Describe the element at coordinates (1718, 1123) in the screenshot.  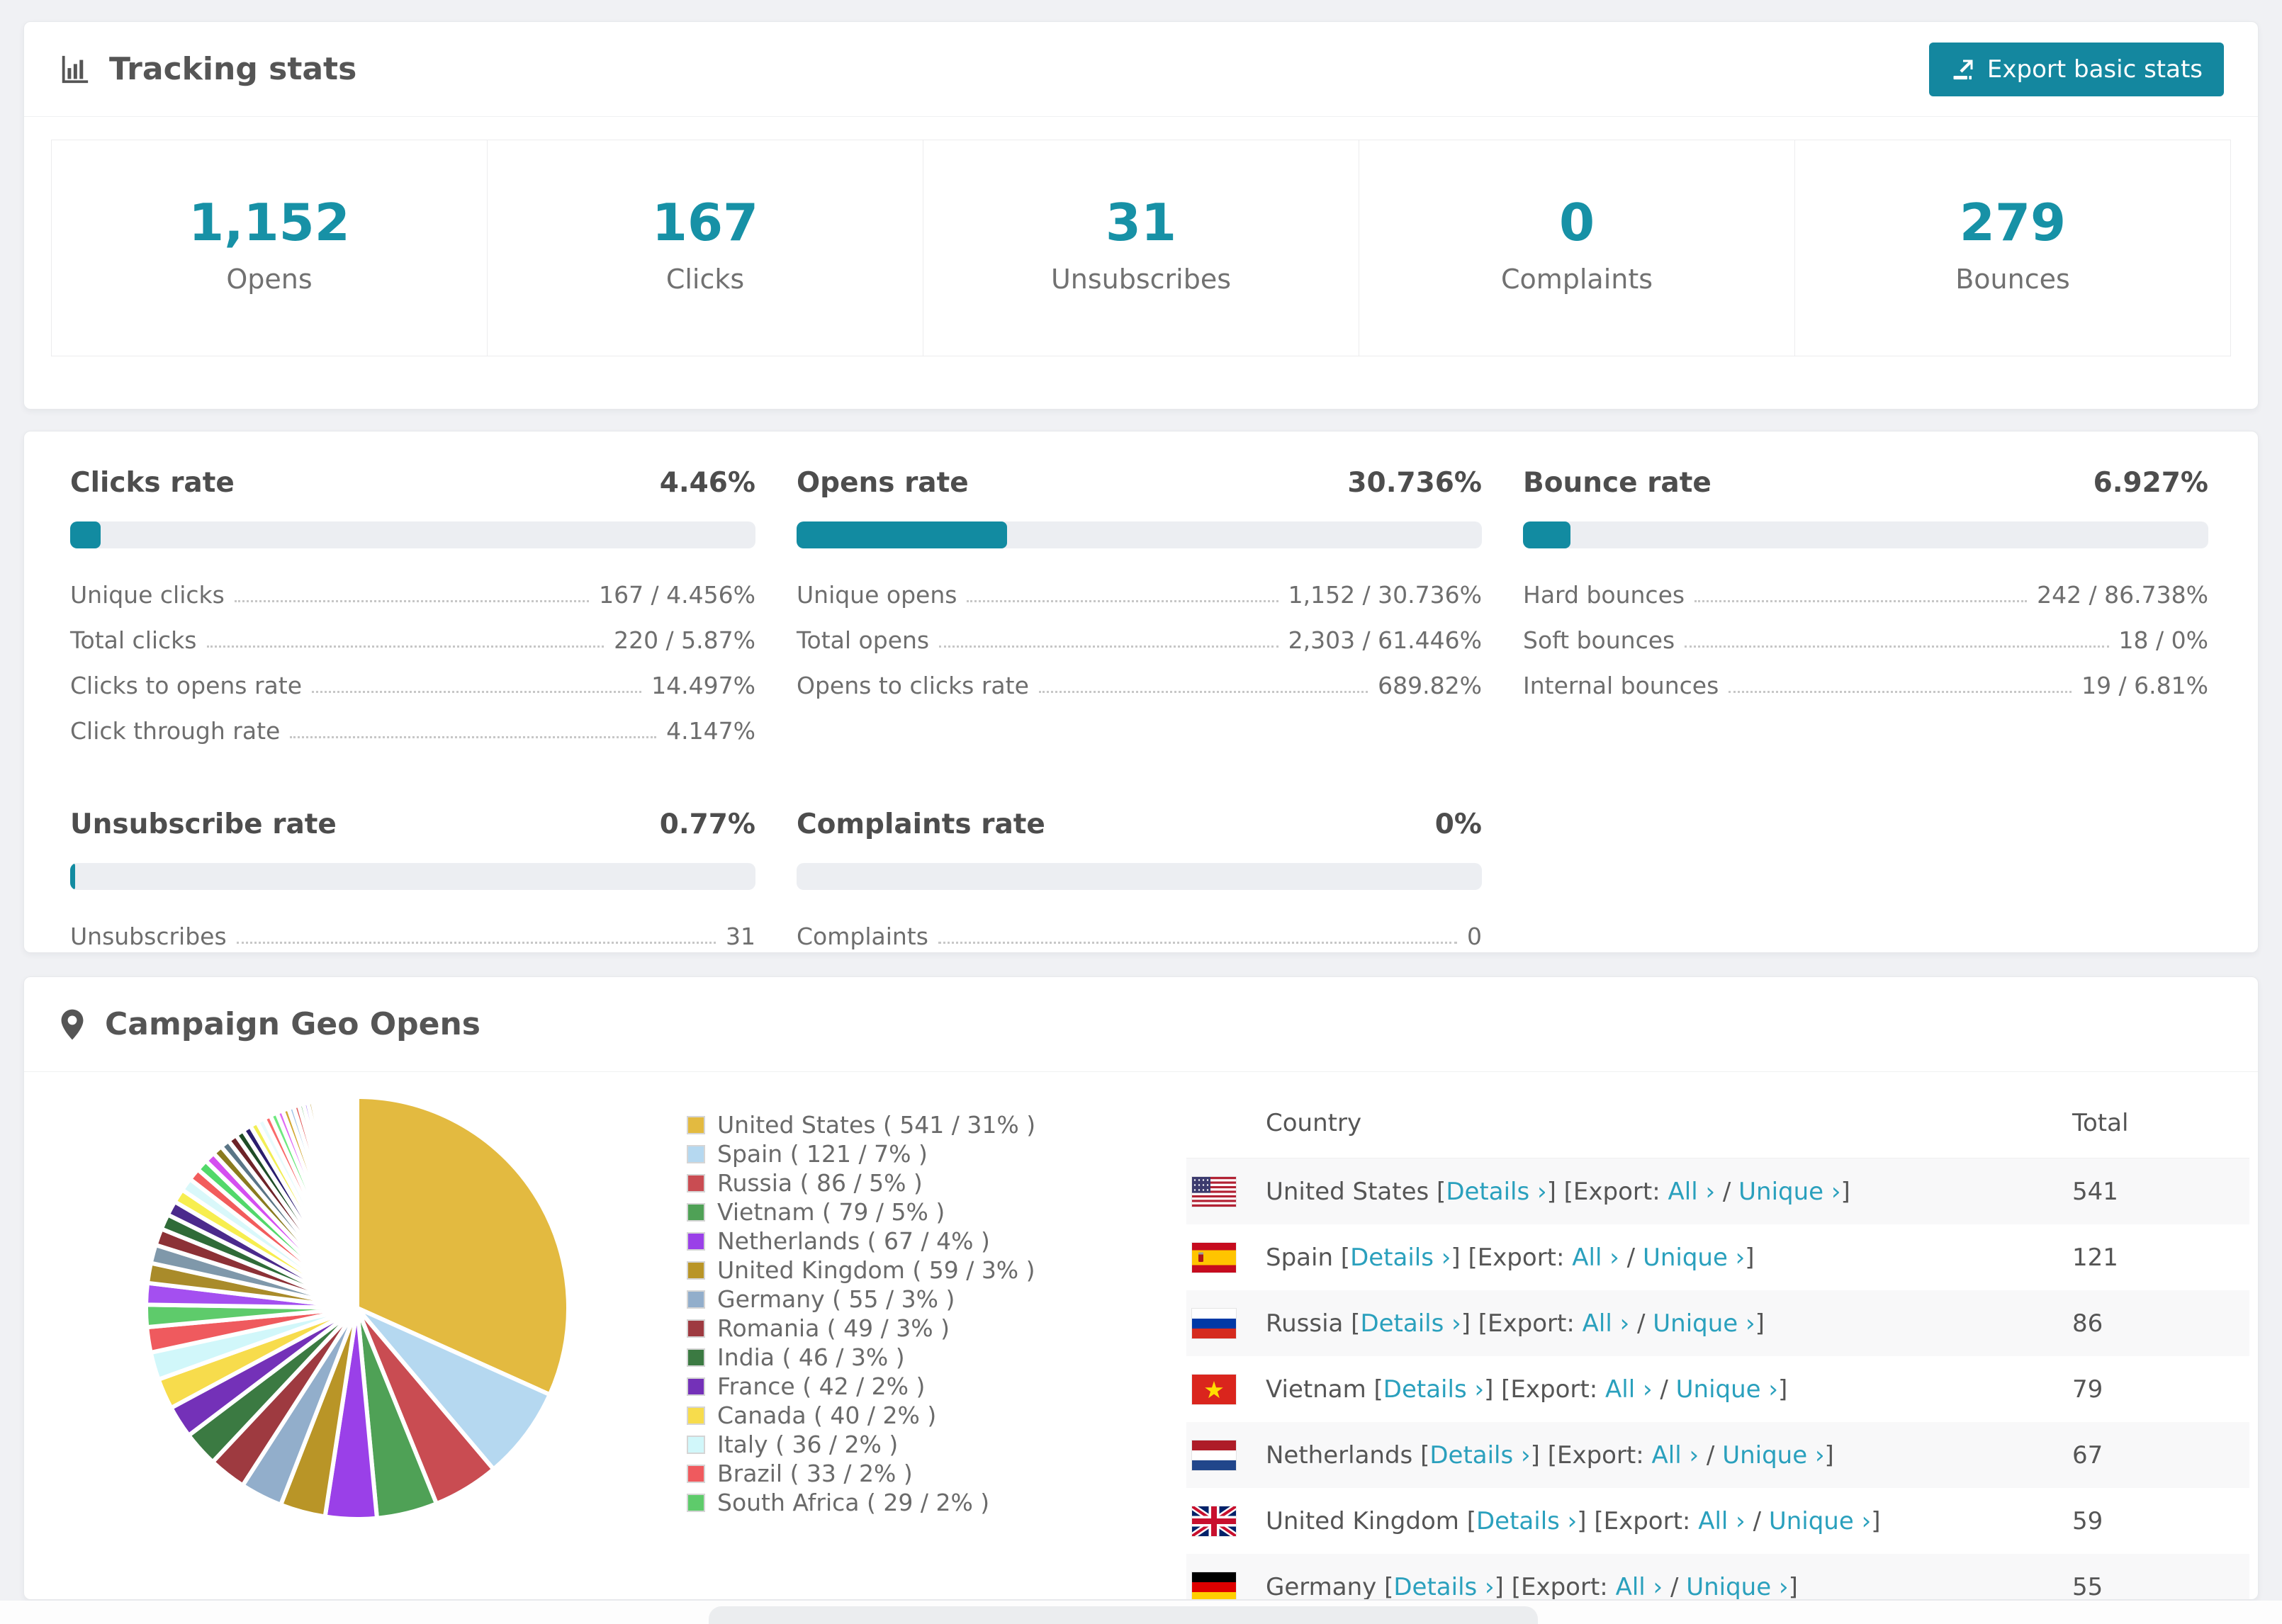
I see `geo-table-header: Country Total` at that location.